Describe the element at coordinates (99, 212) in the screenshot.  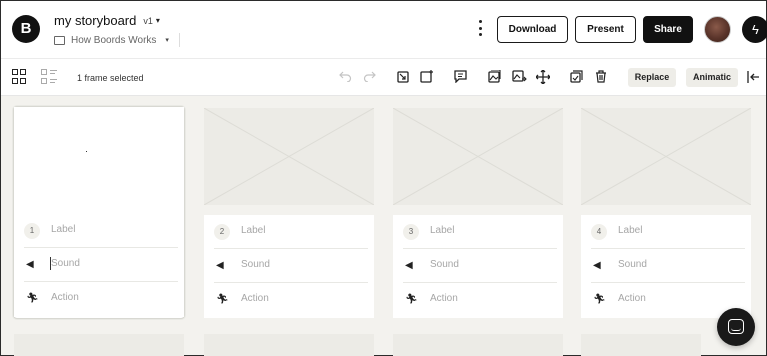
I see `storyboard-frame-1: 1 Label ◀ Sound 🏃︎ Action` at that location.